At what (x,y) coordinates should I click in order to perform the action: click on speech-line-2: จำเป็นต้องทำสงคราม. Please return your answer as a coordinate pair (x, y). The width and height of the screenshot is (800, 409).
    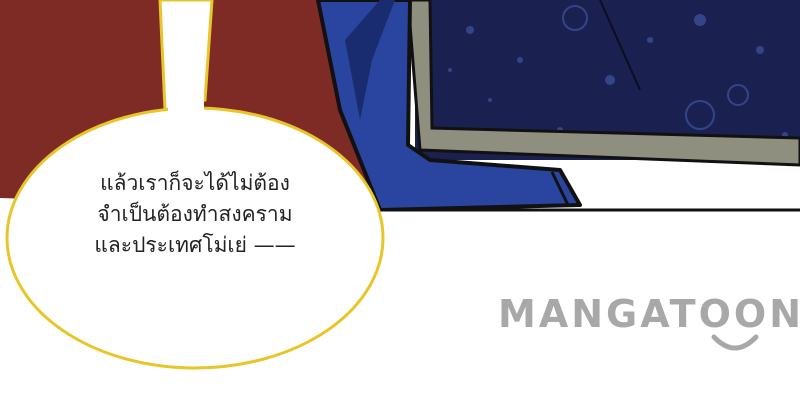
    Looking at the image, I should click on (195, 214).